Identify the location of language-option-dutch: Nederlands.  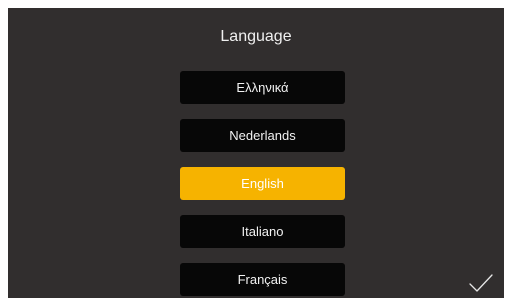
(262, 135).